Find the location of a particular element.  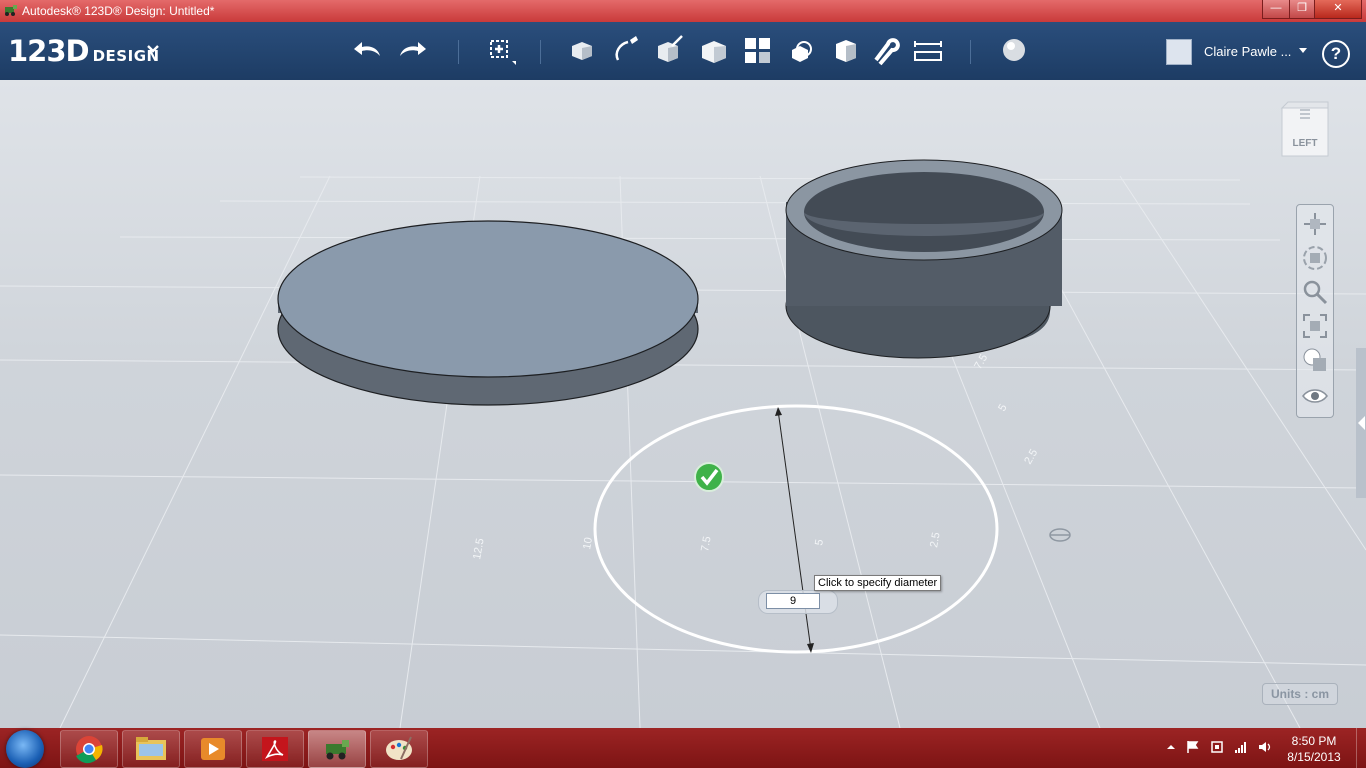

units-button: Units : cm is located at coordinates (1300, 694).